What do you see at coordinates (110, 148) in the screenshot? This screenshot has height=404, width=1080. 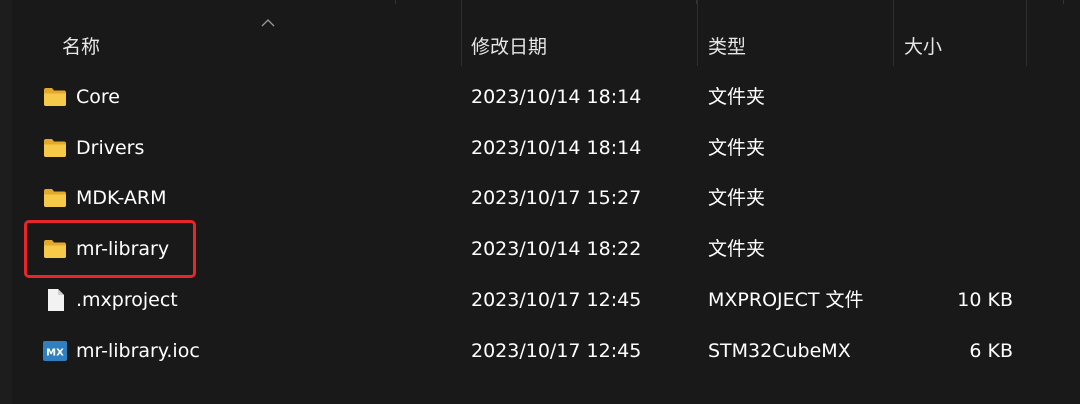 I see `file-name: Drivers` at bounding box center [110, 148].